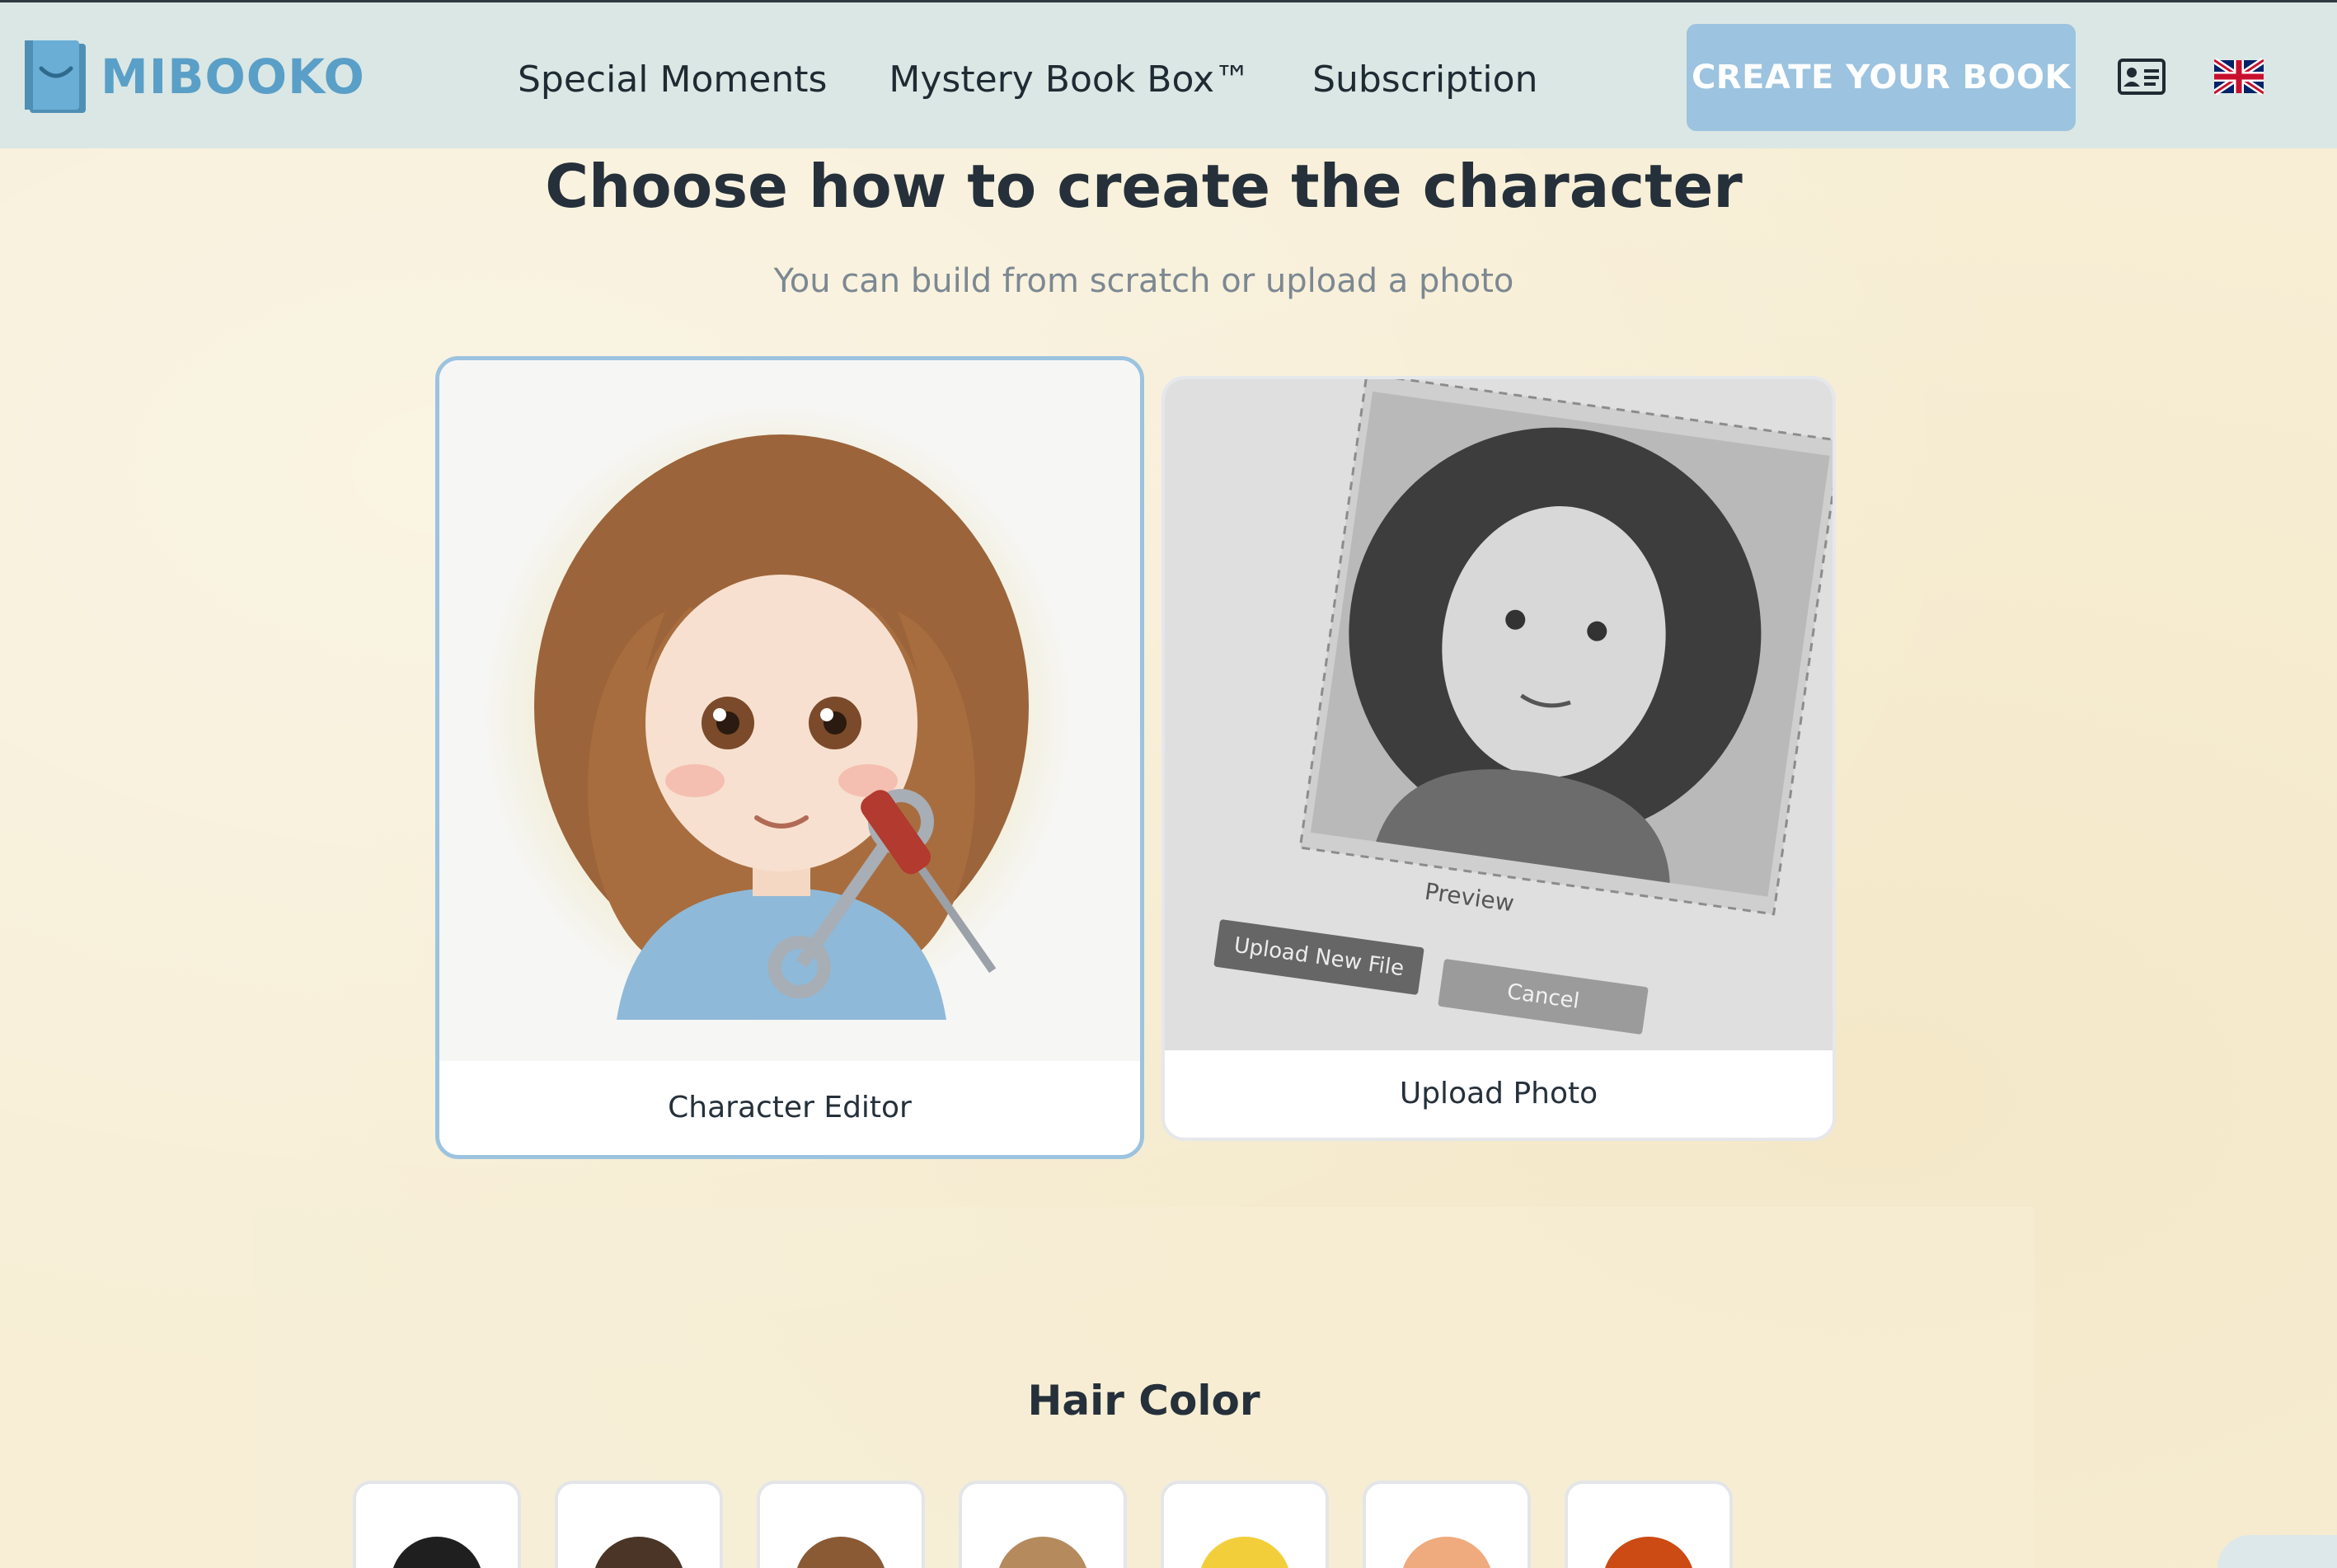  What do you see at coordinates (790, 1107) in the screenshot?
I see `character-editor-label: Character Editor` at bounding box center [790, 1107].